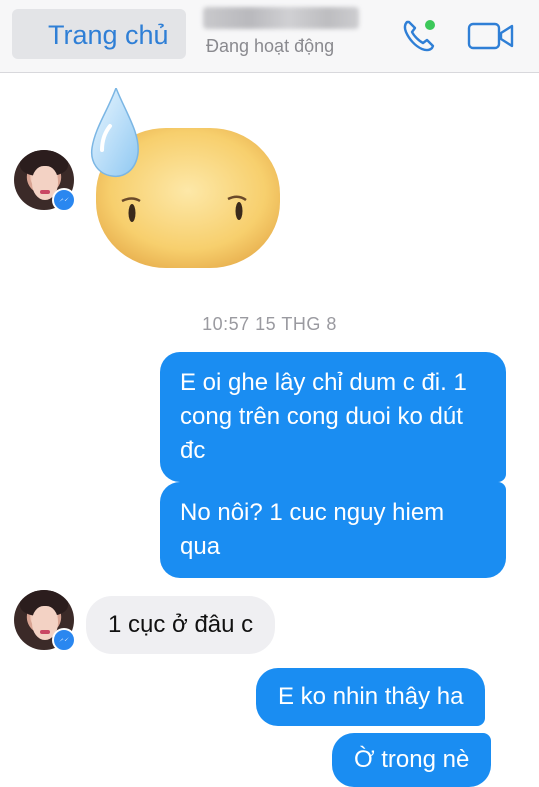  What do you see at coordinates (188, 180) in the screenshot?
I see `sweat-drop-face-sticker` at bounding box center [188, 180].